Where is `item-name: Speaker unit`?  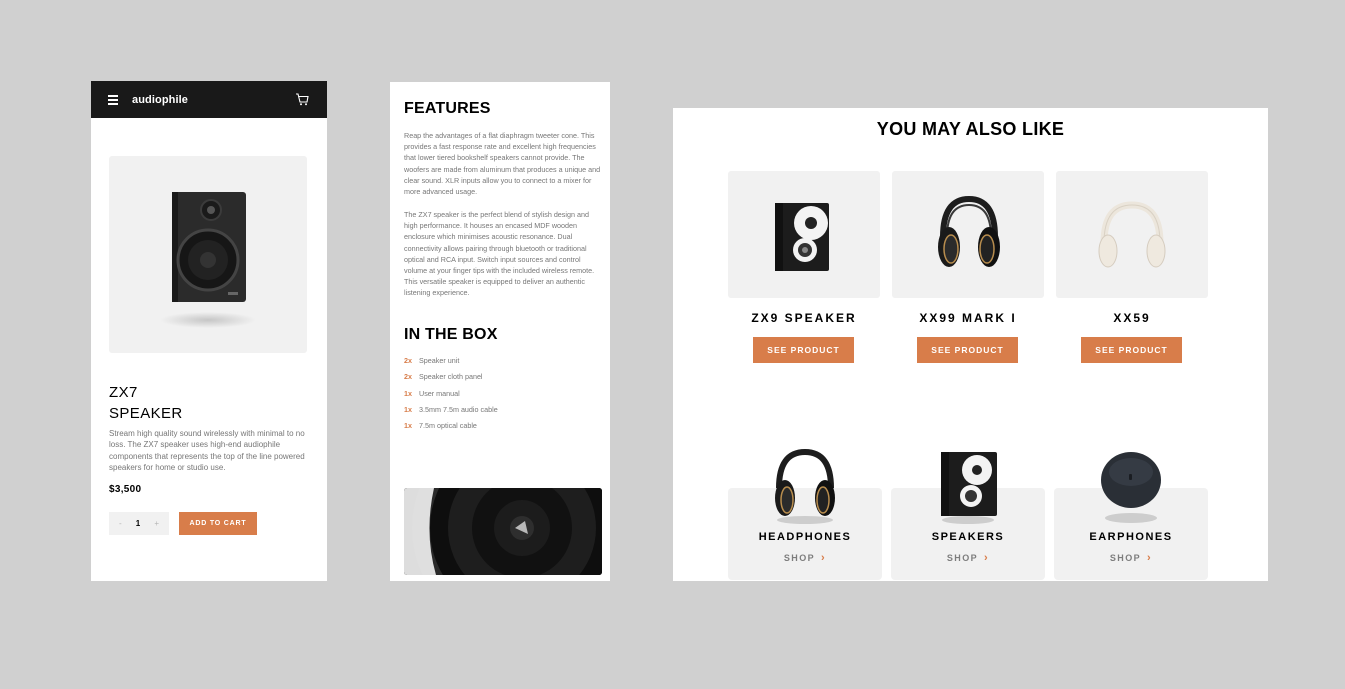 item-name: Speaker unit is located at coordinates (439, 360).